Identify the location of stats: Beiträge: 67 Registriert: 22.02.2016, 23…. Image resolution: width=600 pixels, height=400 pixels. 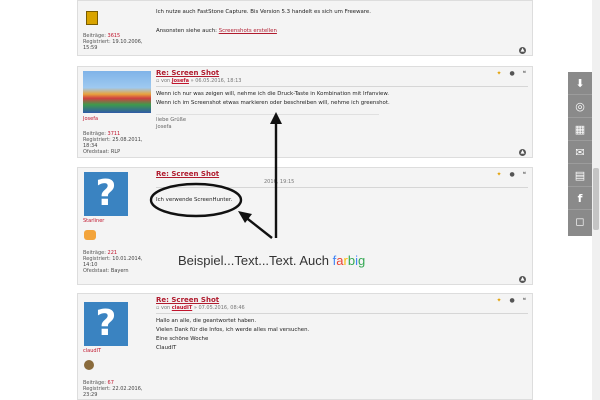
(117, 389).